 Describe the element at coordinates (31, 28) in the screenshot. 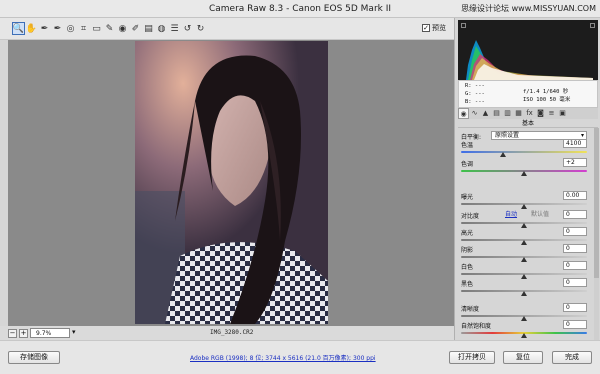

I see `hand-icon: ✋` at that location.